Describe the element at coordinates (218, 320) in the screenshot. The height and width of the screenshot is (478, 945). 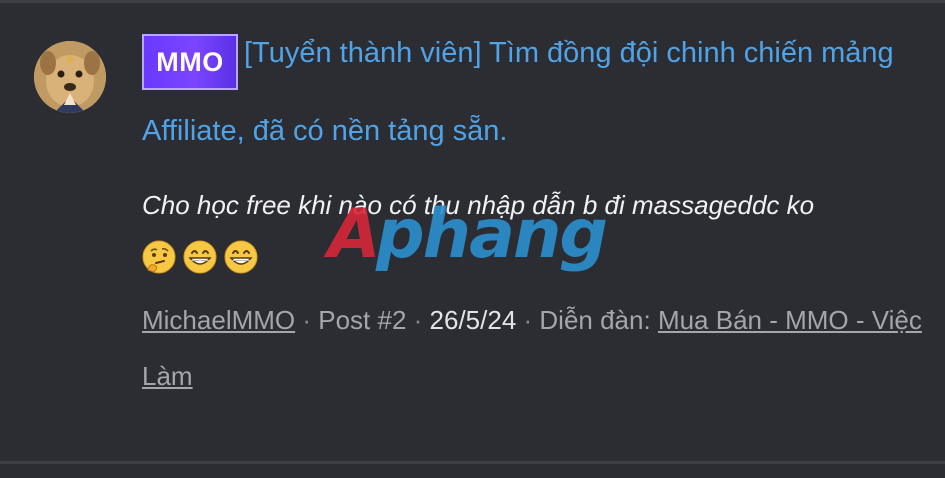
I see `author-link: MichaelMMO` at that location.